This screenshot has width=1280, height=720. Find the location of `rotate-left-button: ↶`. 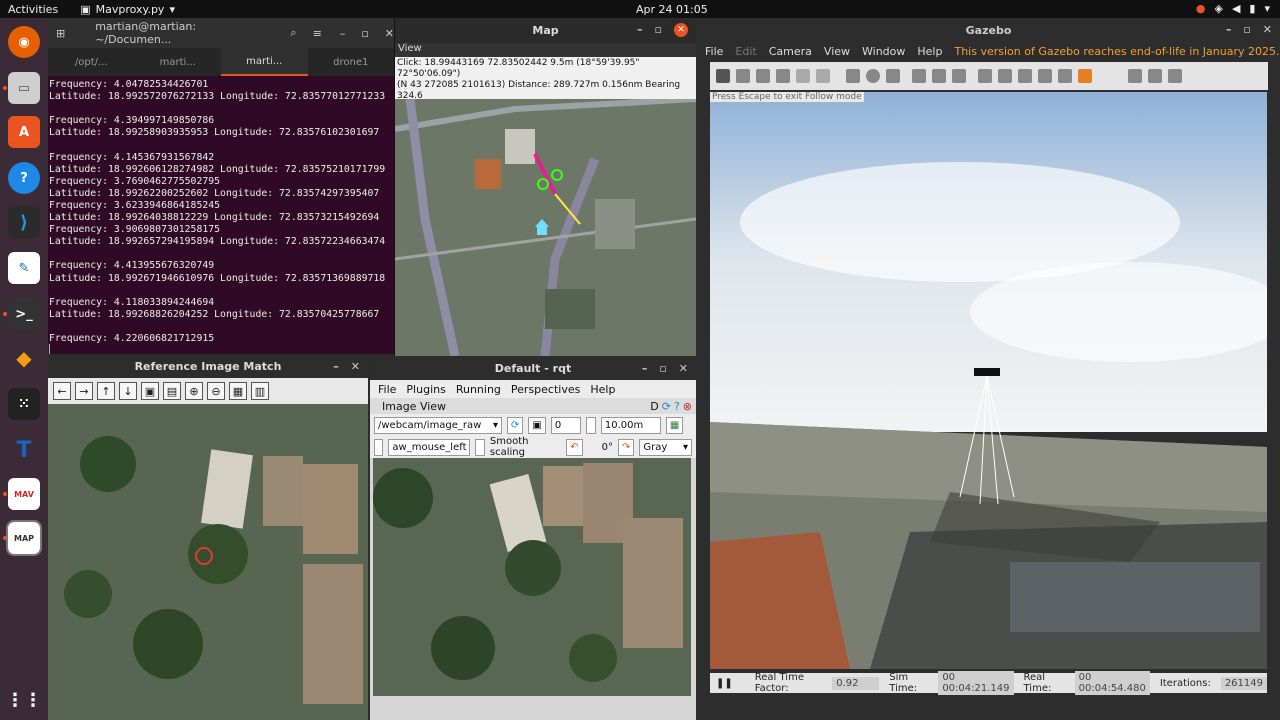

rotate-left-button: ↶ is located at coordinates (574, 447).